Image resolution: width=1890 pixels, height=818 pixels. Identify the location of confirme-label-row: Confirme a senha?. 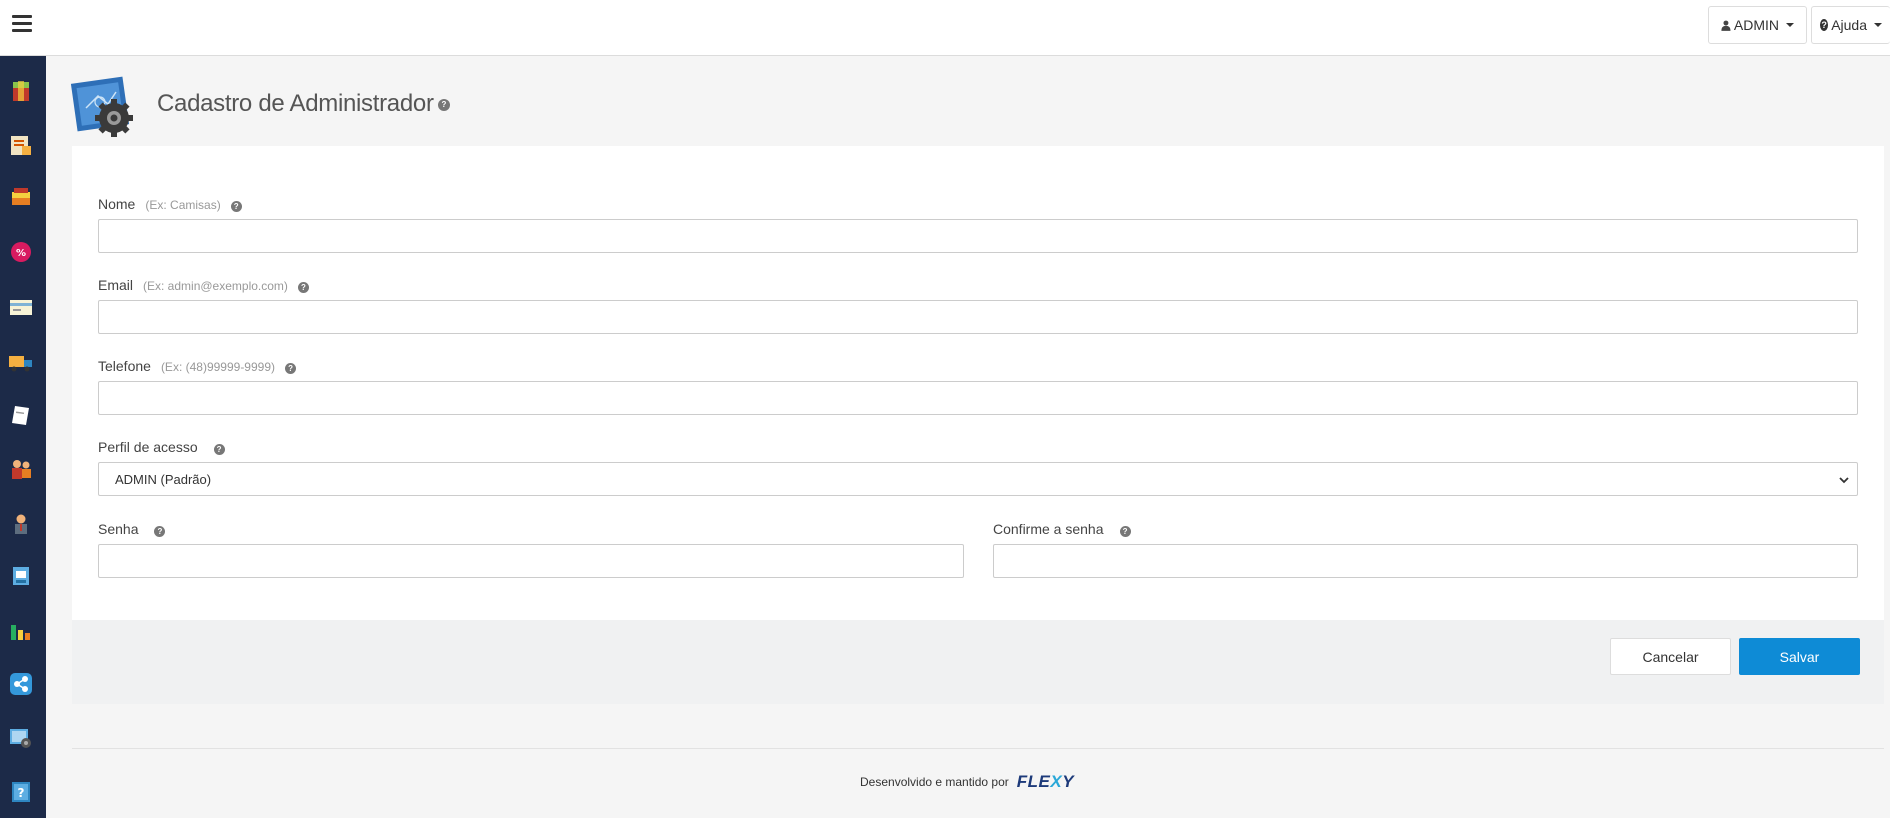
(1062, 529).